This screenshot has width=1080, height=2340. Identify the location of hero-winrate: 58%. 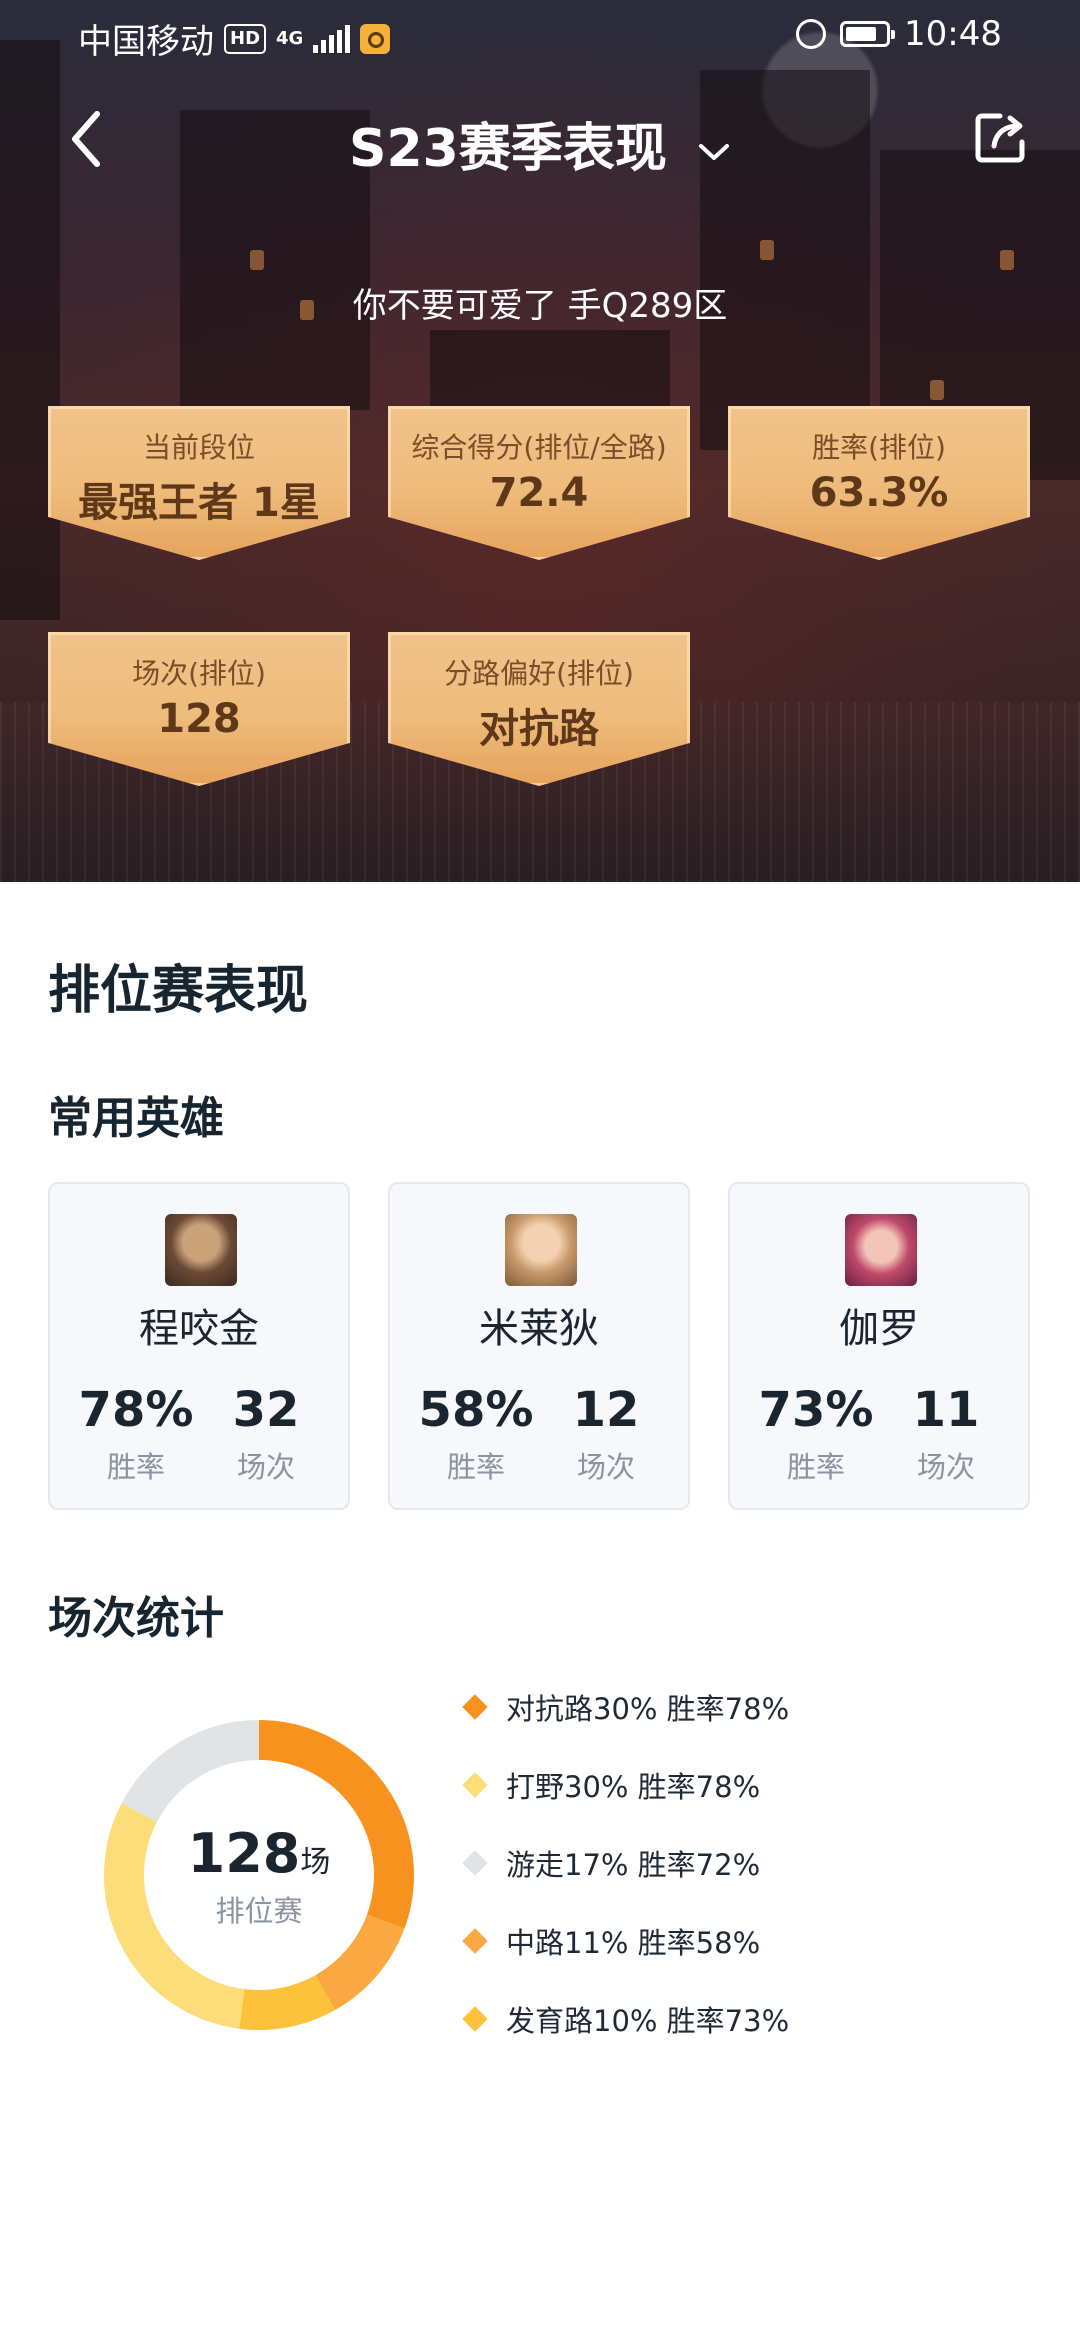
(476, 1410).